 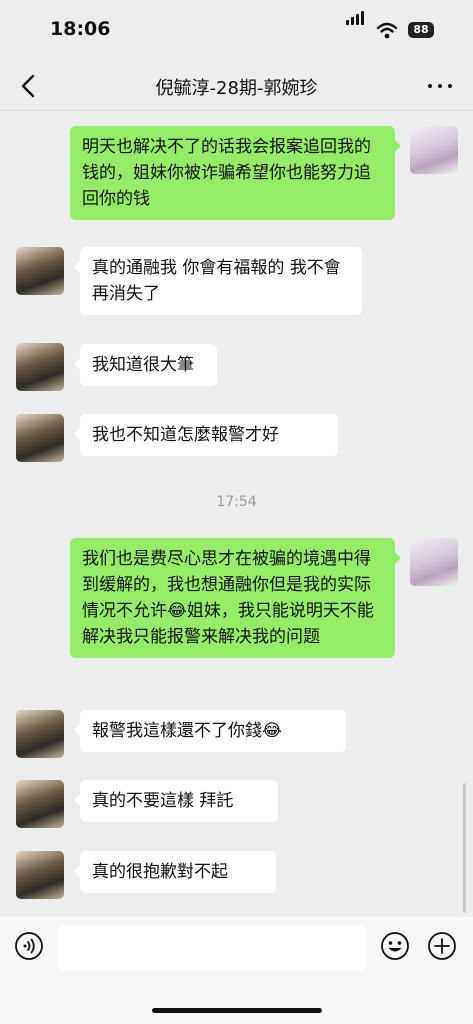 What do you see at coordinates (421, 30) in the screenshot?
I see `battery-icon: 88` at bounding box center [421, 30].